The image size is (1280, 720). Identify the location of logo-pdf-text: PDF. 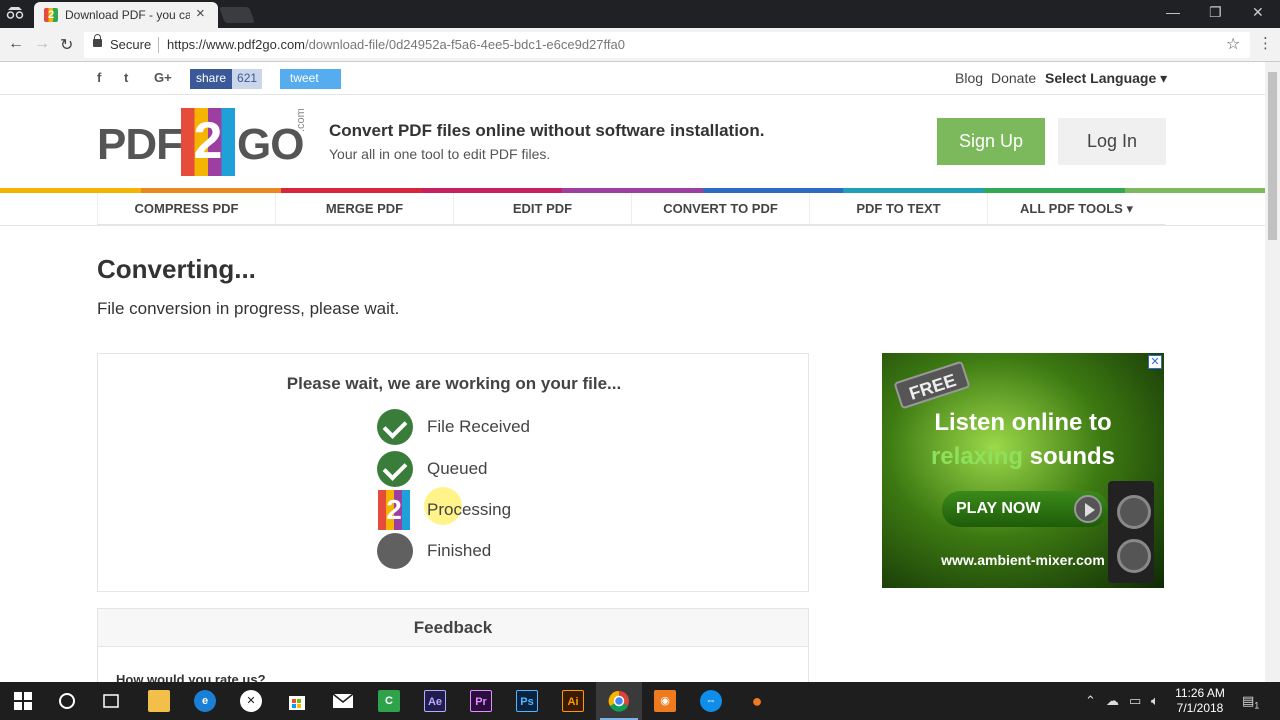
(140, 144).